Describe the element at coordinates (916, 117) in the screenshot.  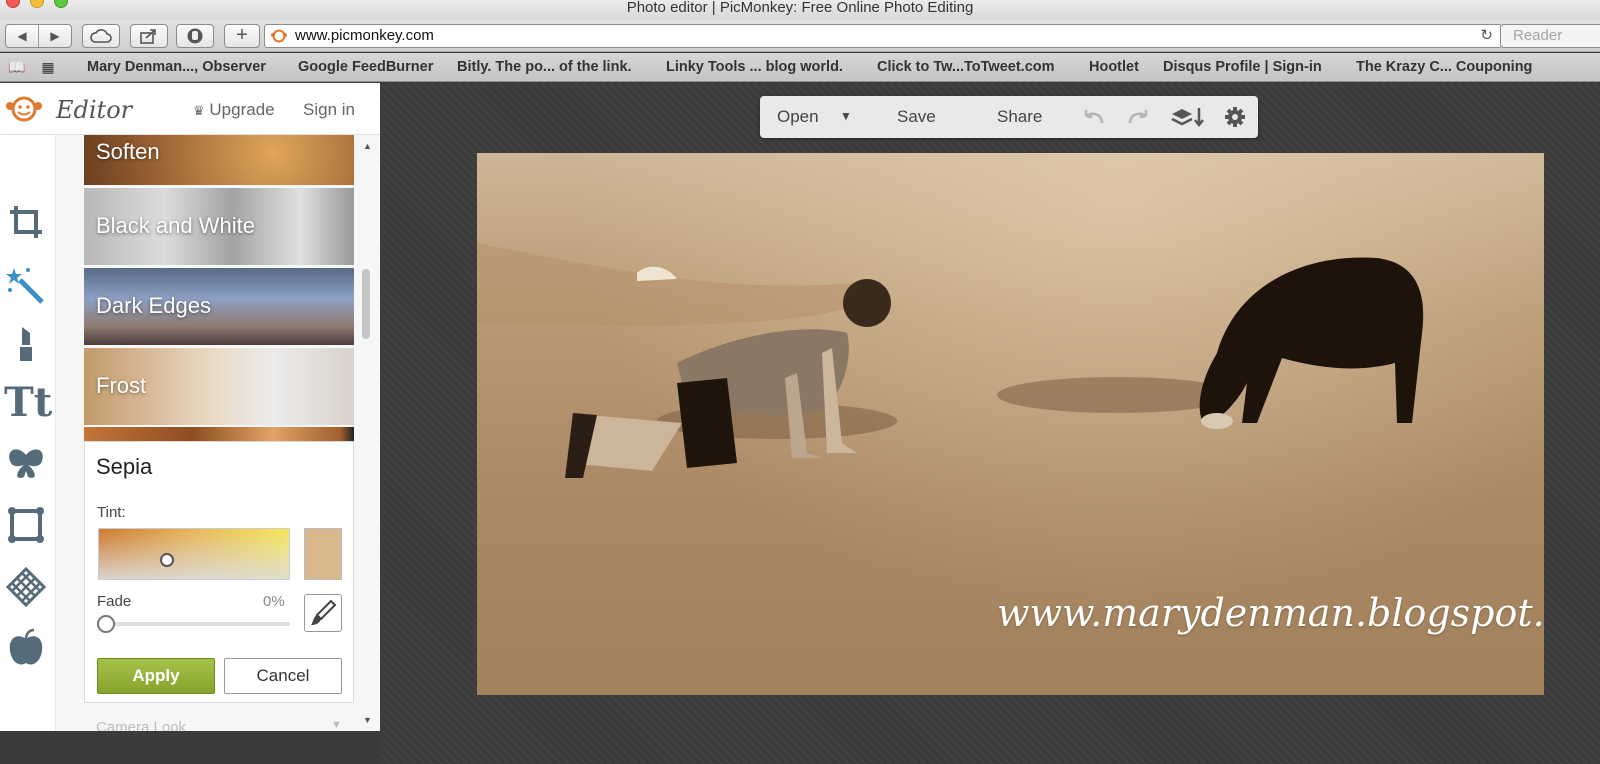
I see `save-button: Save` at that location.